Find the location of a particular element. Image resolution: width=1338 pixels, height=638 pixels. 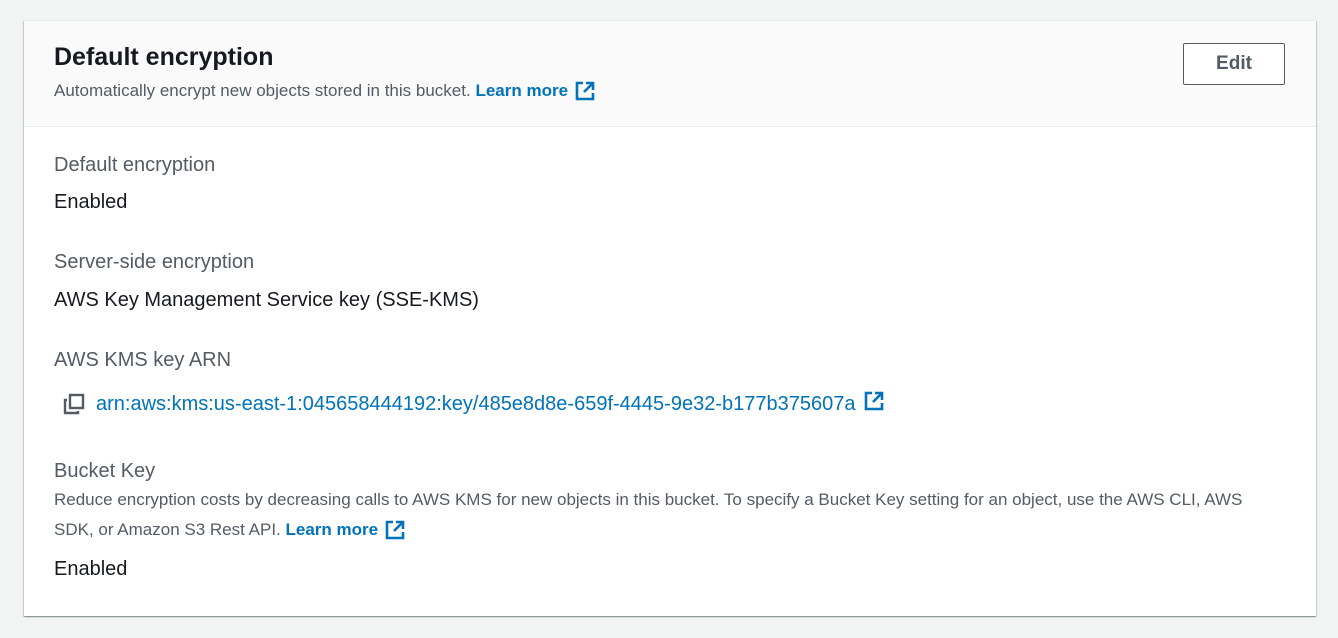

edit-button: Edit is located at coordinates (1234, 64).